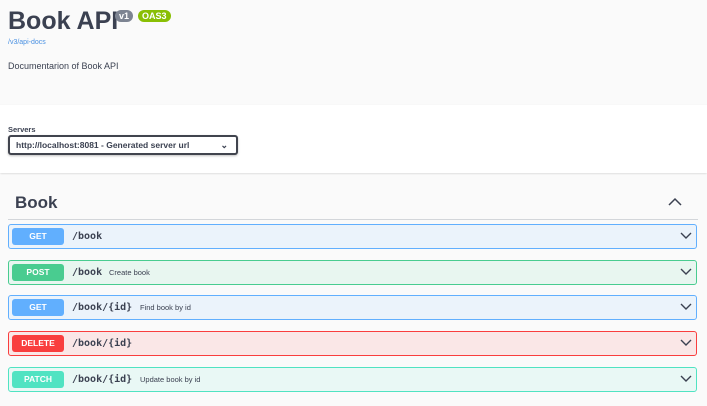 The width and height of the screenshot is (707, 406). What do you see at coordinates (224, 145) in the screenshot?
I see `chevron-down-icon: ⌄` at bounding box center [224, 145].